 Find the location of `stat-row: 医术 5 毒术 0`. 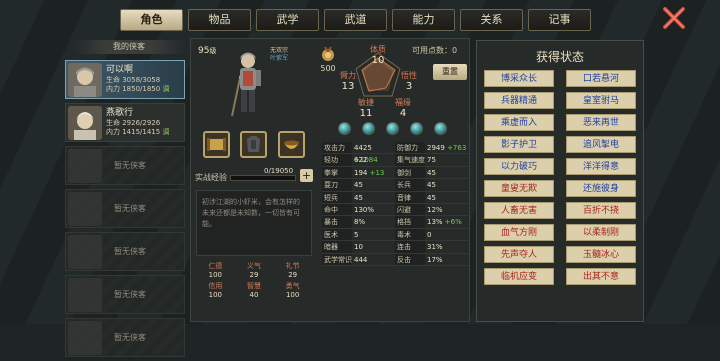

stat-row: 医术 5 毒术 0 is located at coordinates (395, 235).